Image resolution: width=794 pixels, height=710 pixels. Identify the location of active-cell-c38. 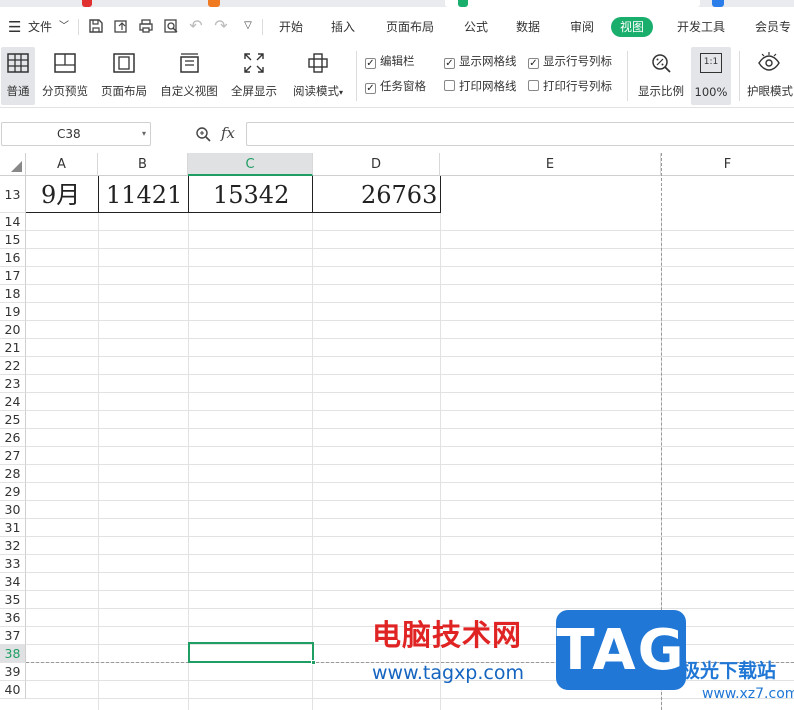
(252, 653).